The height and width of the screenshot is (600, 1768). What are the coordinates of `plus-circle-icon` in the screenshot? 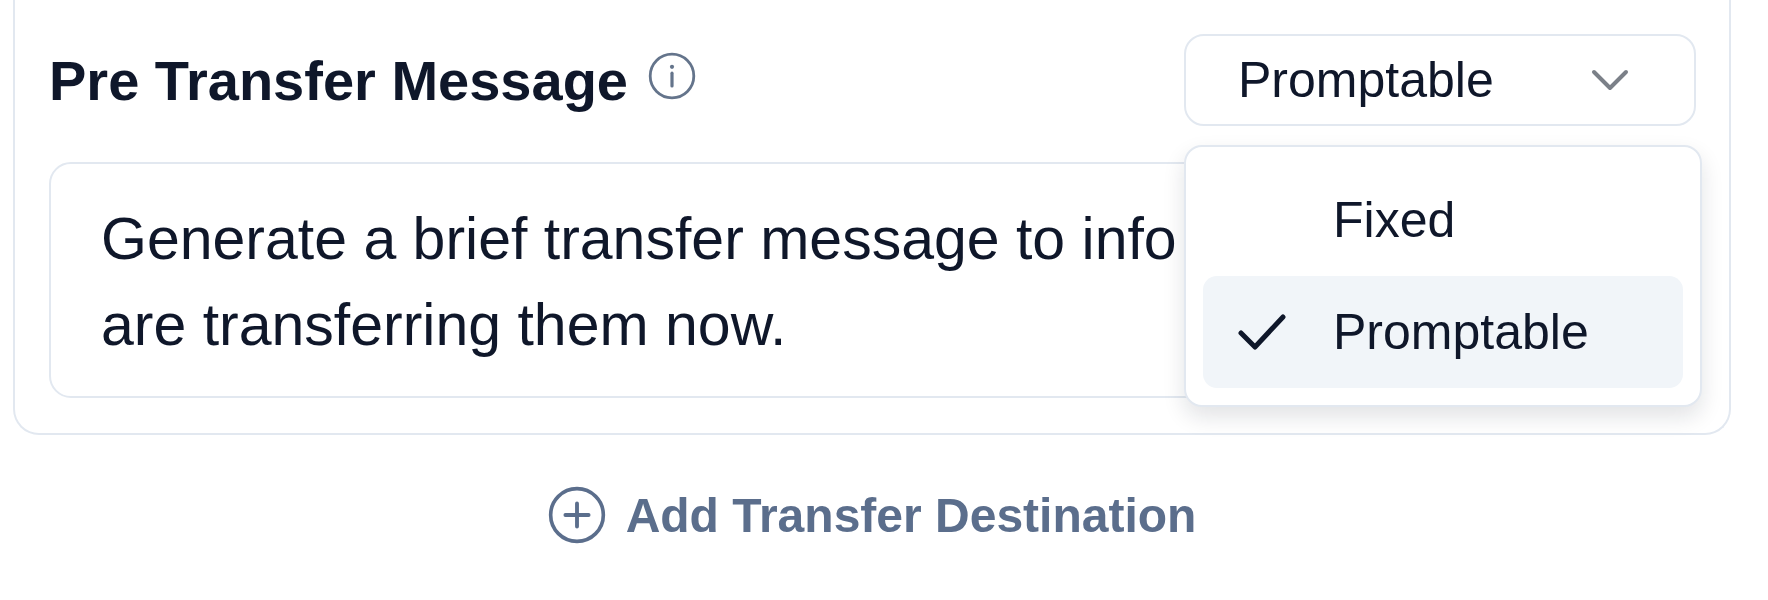 It's located at (576, 515).